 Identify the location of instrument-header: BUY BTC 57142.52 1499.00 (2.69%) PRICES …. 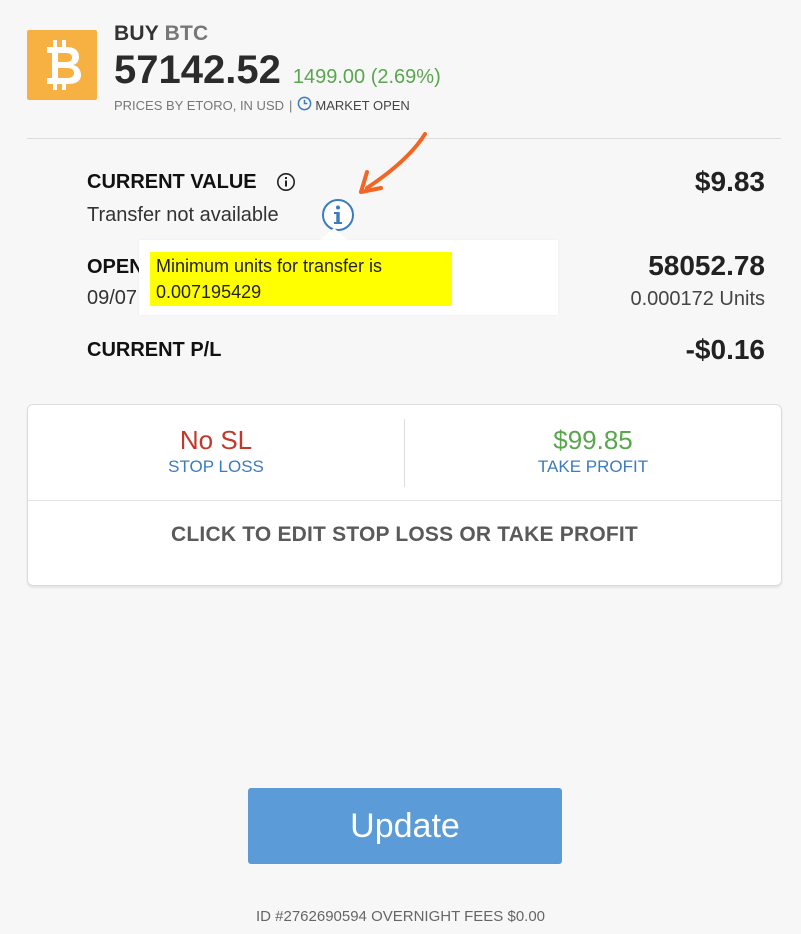
(277, 68).